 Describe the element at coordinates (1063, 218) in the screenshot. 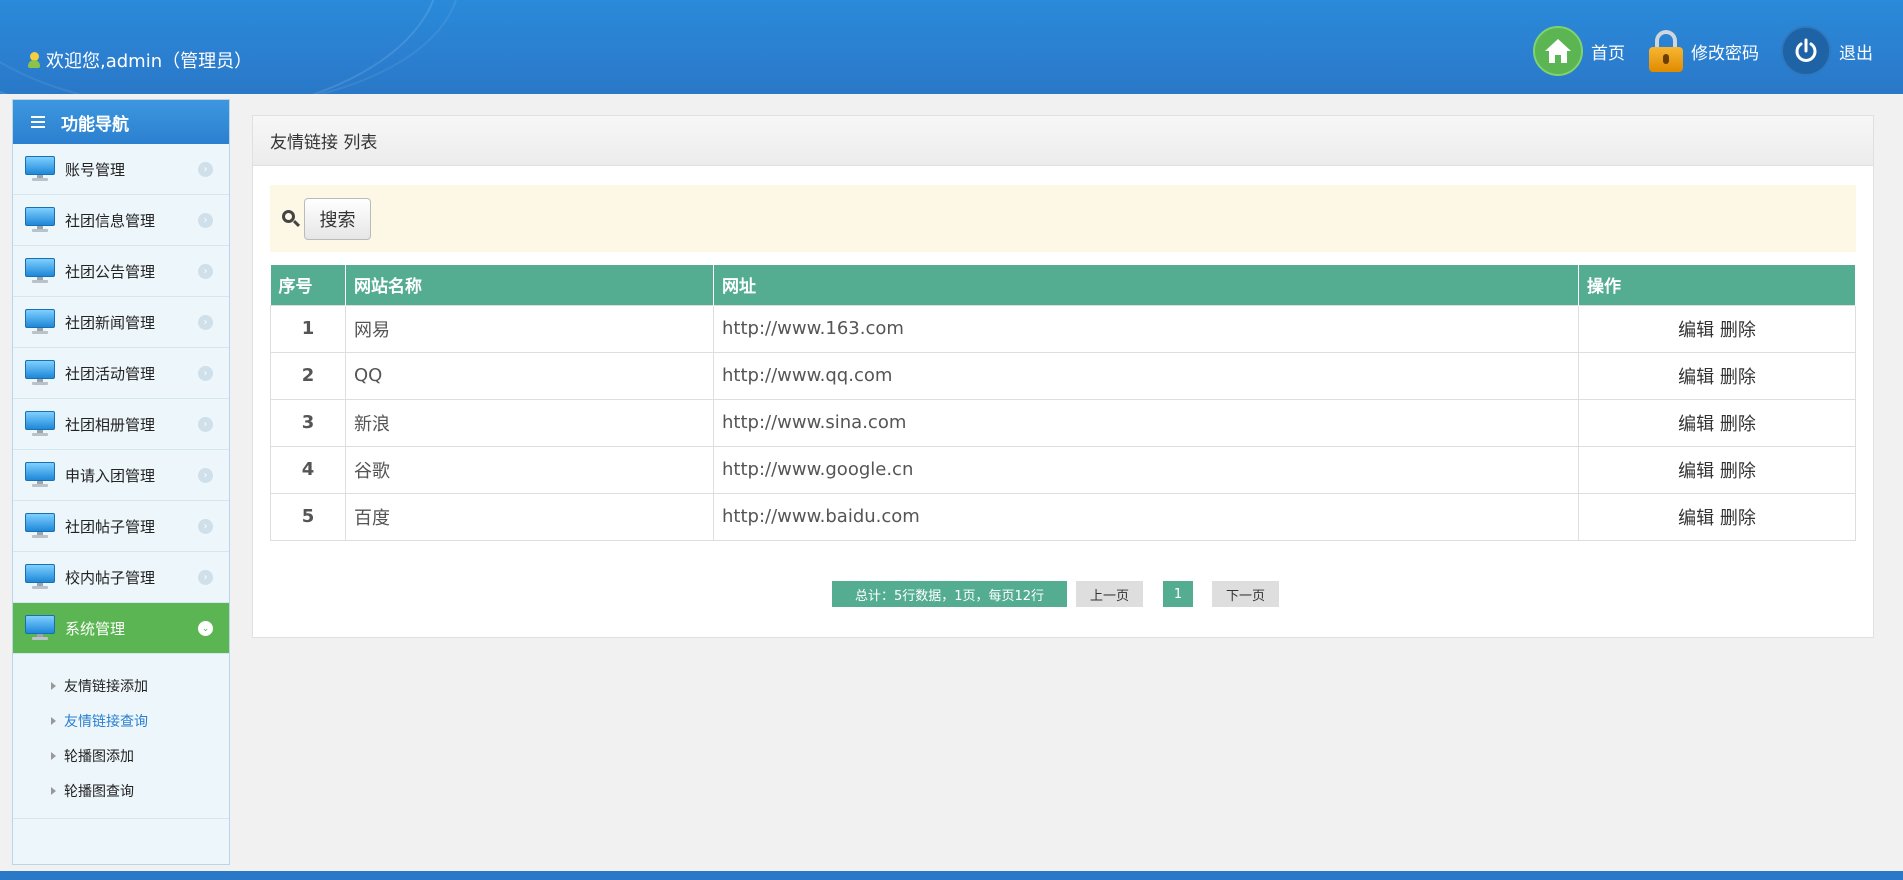

I see `search-bar: 搜索` at that location.